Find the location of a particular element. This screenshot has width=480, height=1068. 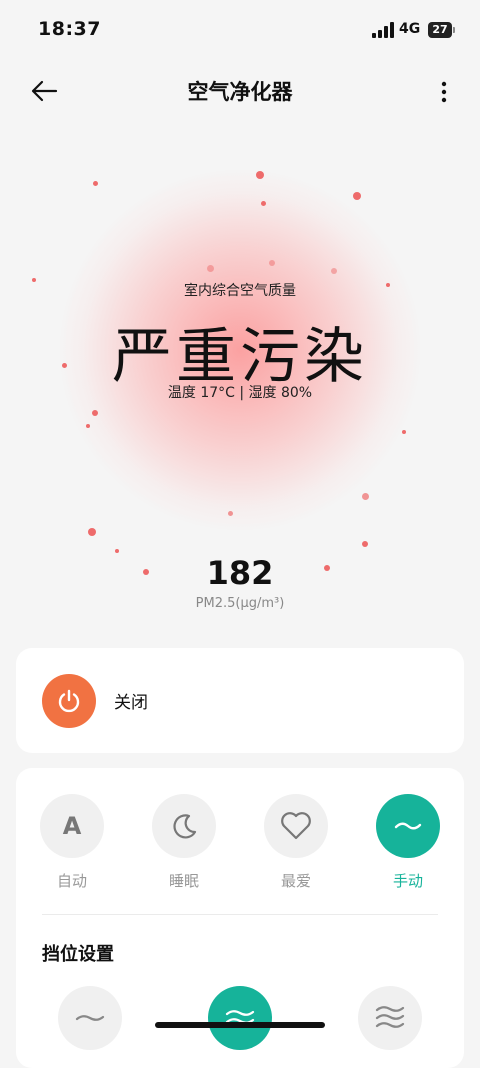

gear-low-button is located at coordinates (90, 1018).